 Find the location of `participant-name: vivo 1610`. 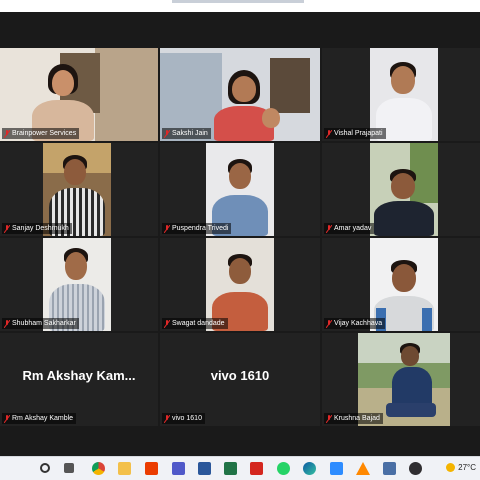

participant-name: vivo 1610 is located at coordinates (187, 418).